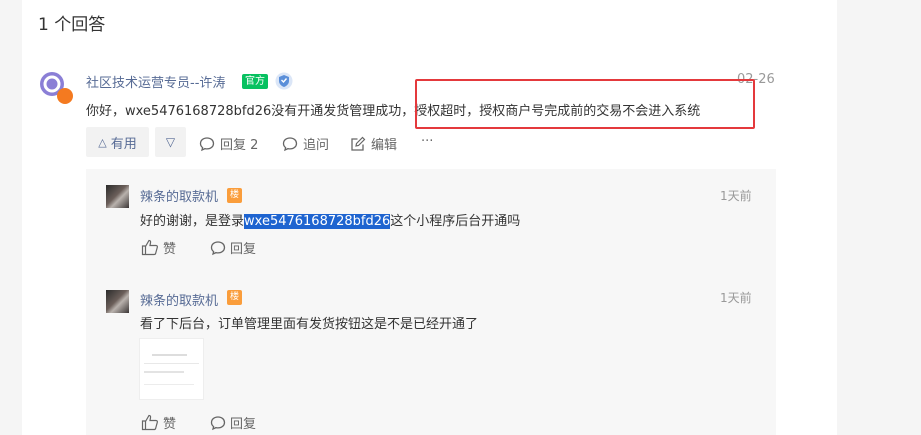 Image resolution: width=921 pixels, height=435 pixels. Describe the element at coordinates (239, 145) in the screenshot. I see `reply-label: 回复 2` at that location.